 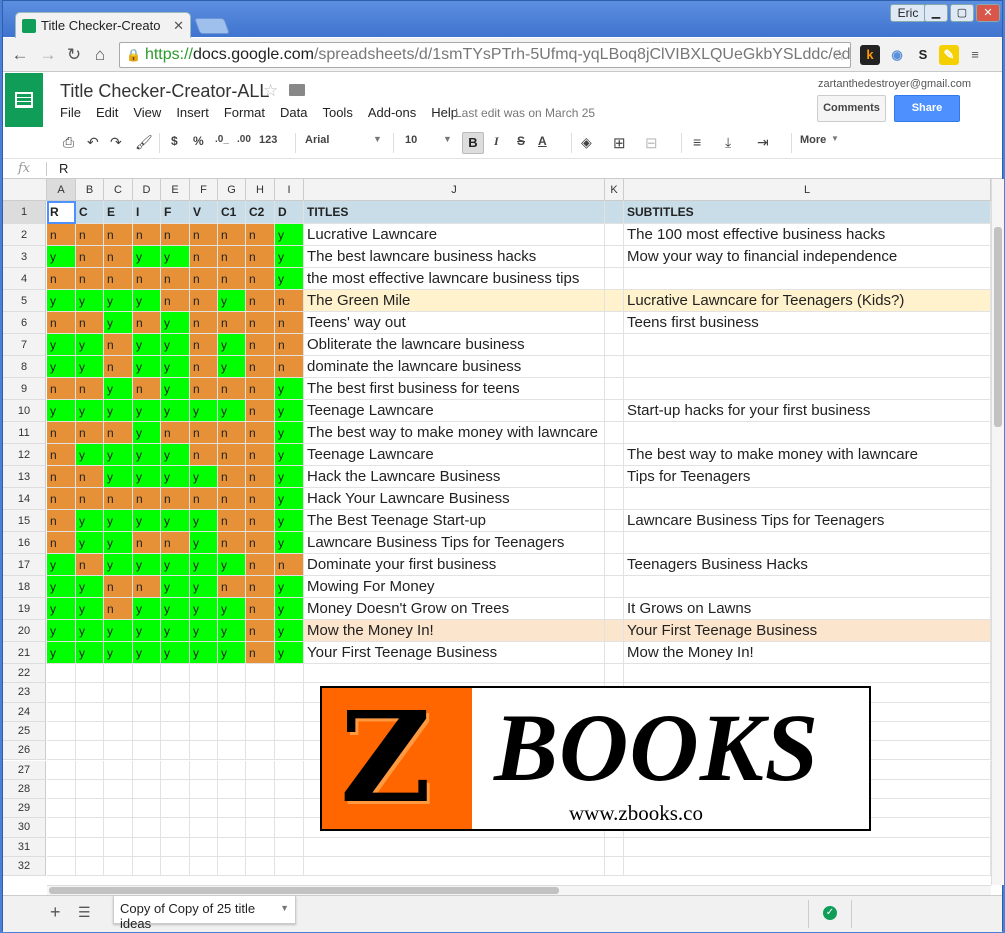 What do you see at coordinates (473, 143) in the screenshot?
I see `bold-button: B` at bounding box center [473, 143].